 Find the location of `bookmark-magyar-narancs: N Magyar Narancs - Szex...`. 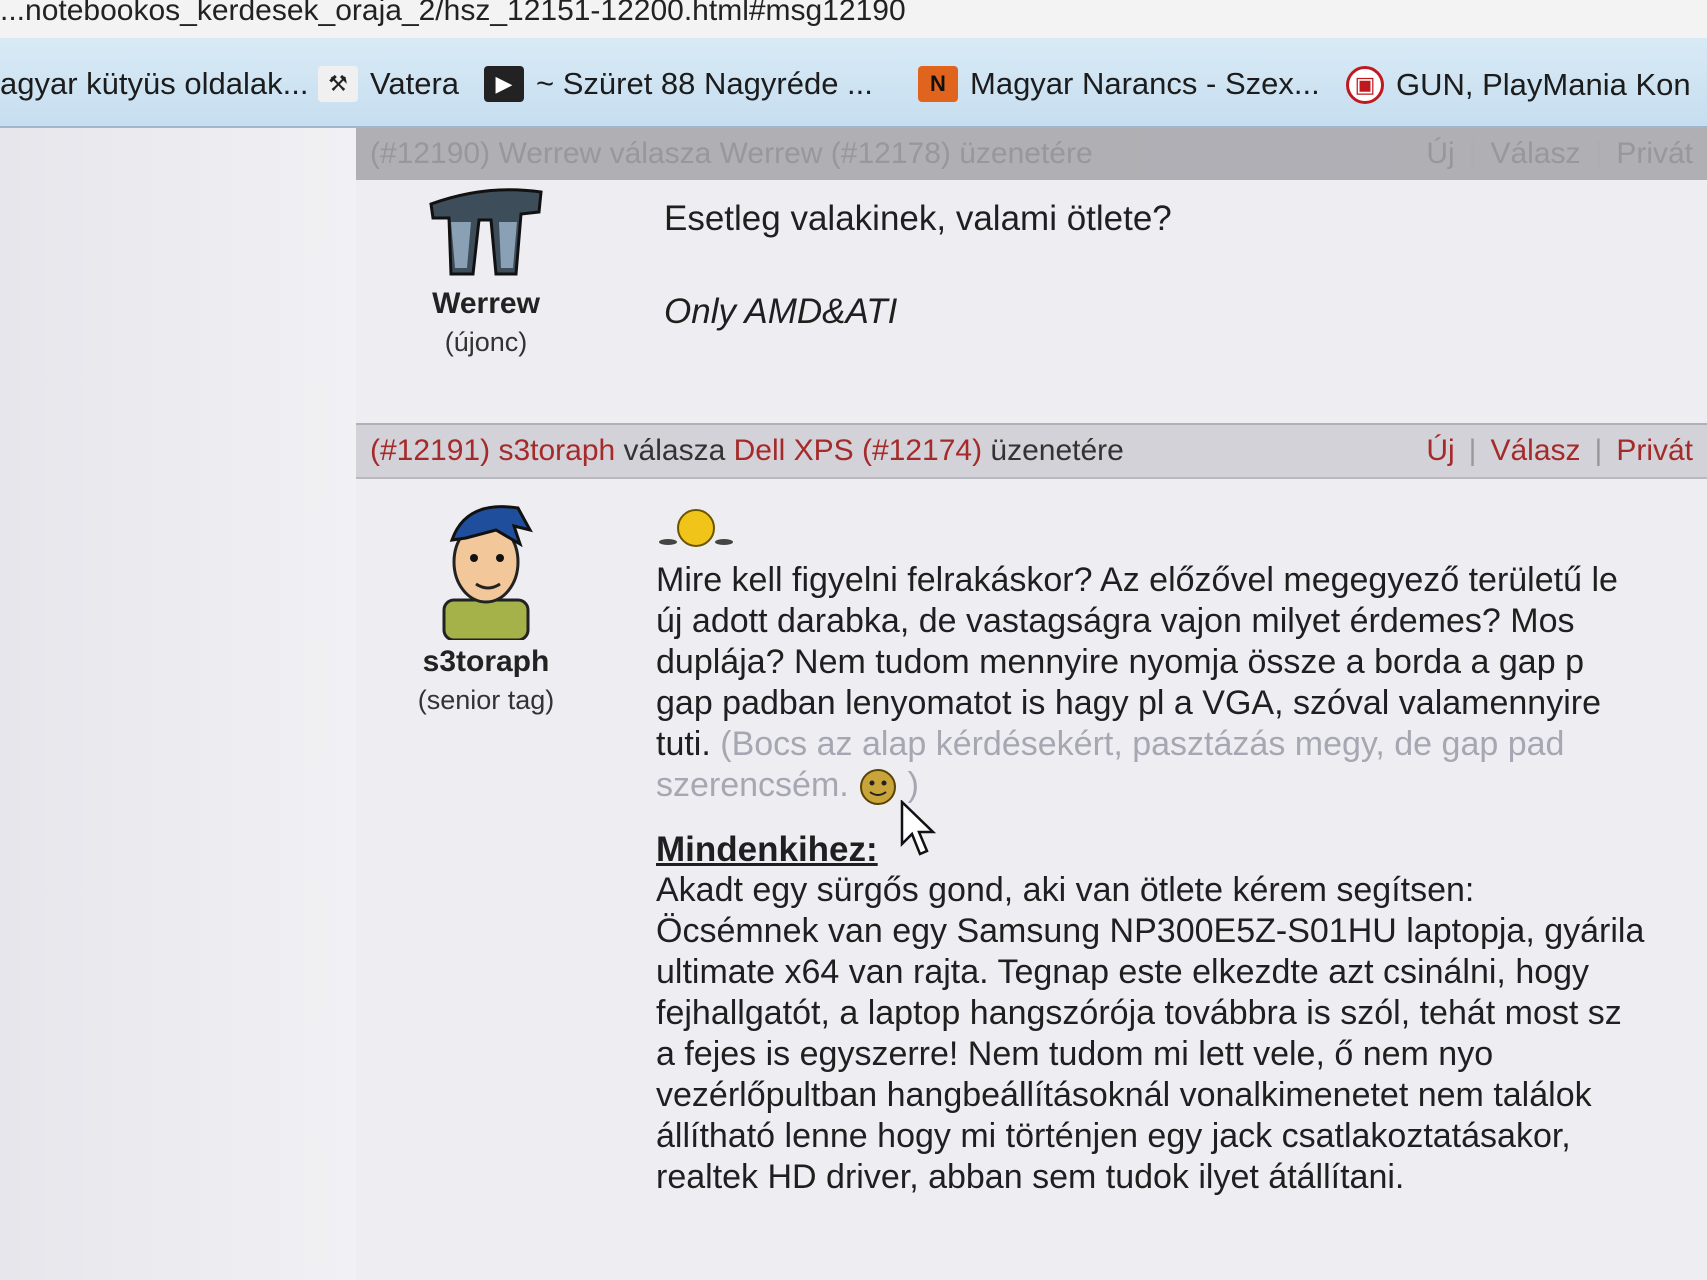

bookmark-magyar-narancs: N Magyar Narancs - Szex... is located at coordinates (1119, 84).